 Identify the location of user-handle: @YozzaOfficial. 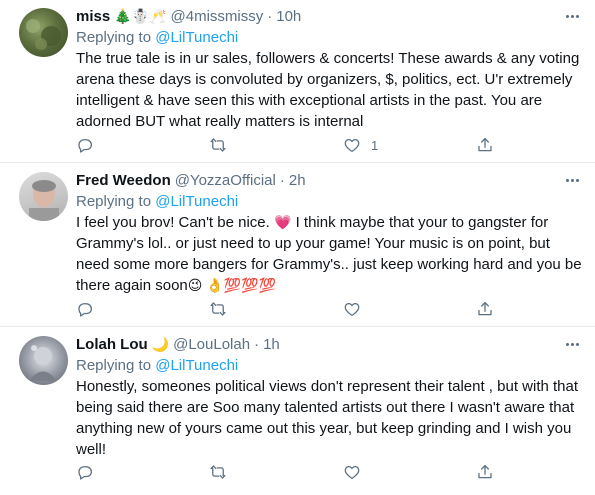
(225, 180).